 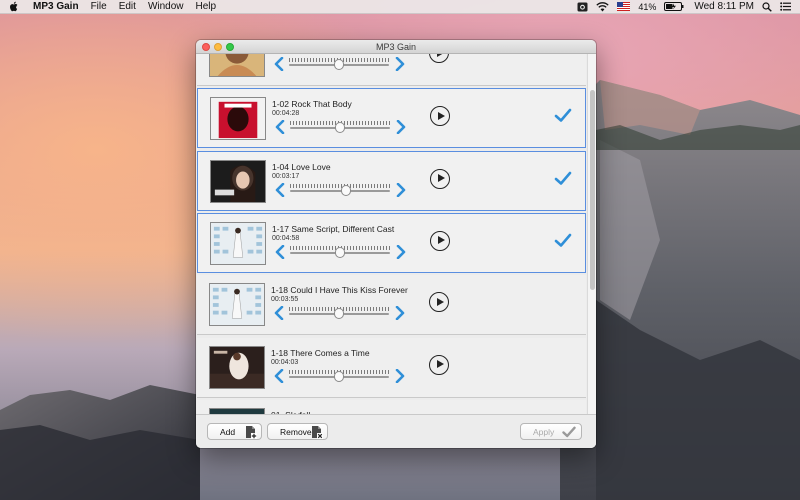 I want to click on menu-clock: Wed 8:11 PM, so click(x=724, y=6).